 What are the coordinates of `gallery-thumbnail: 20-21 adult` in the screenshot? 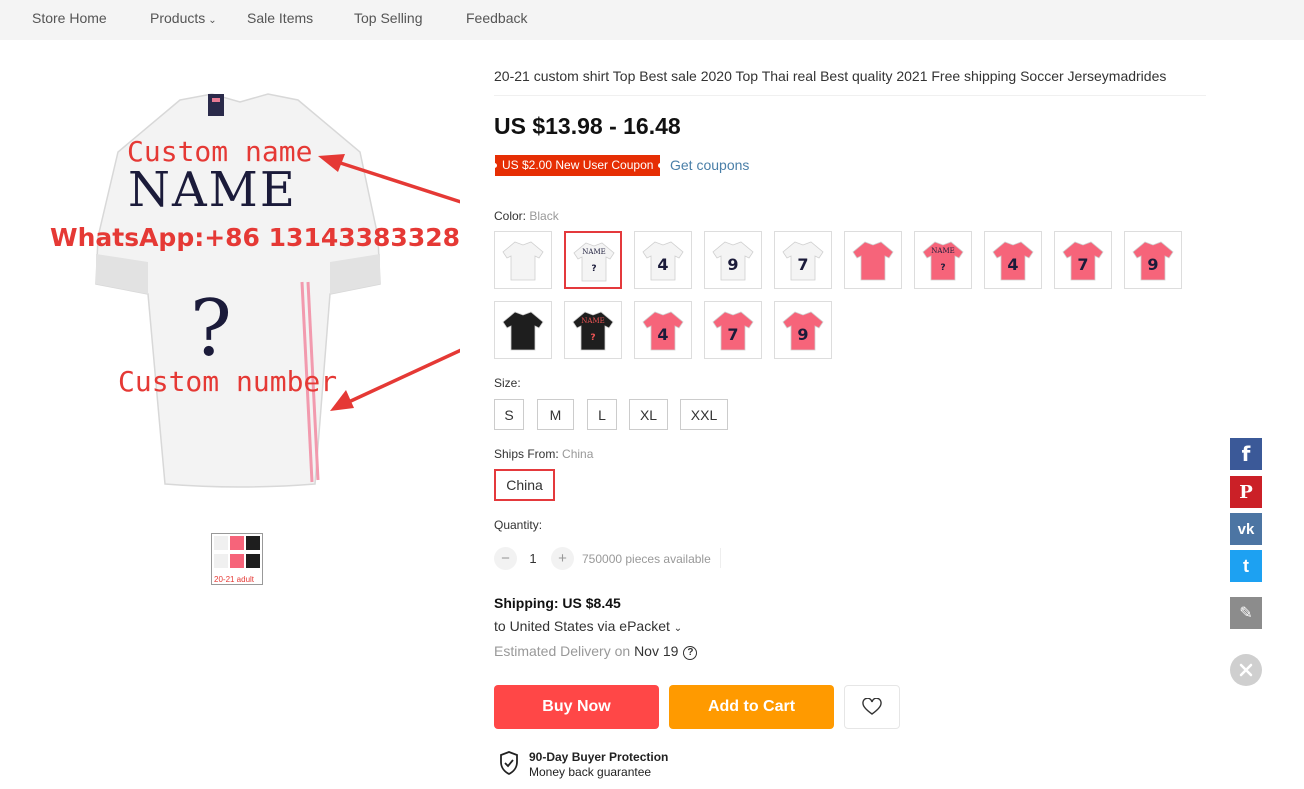 It's located at (237, 559).